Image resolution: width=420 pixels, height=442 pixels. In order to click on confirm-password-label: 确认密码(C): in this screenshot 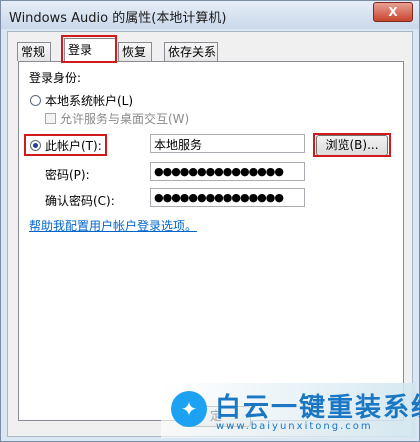, I will do `click(80, 201)`.